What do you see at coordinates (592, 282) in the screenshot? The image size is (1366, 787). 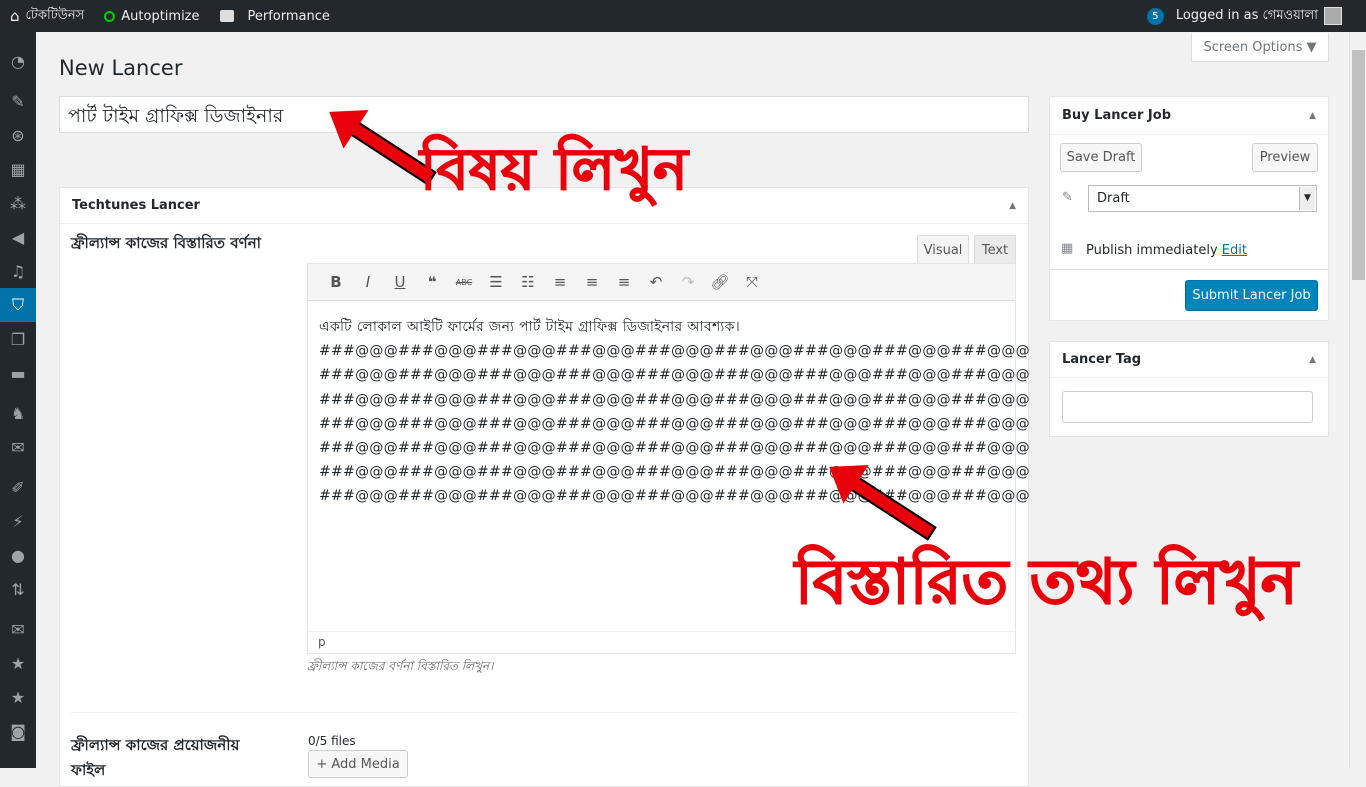 I see `align-center-icon: ≡` at bounding box center [592, 282].